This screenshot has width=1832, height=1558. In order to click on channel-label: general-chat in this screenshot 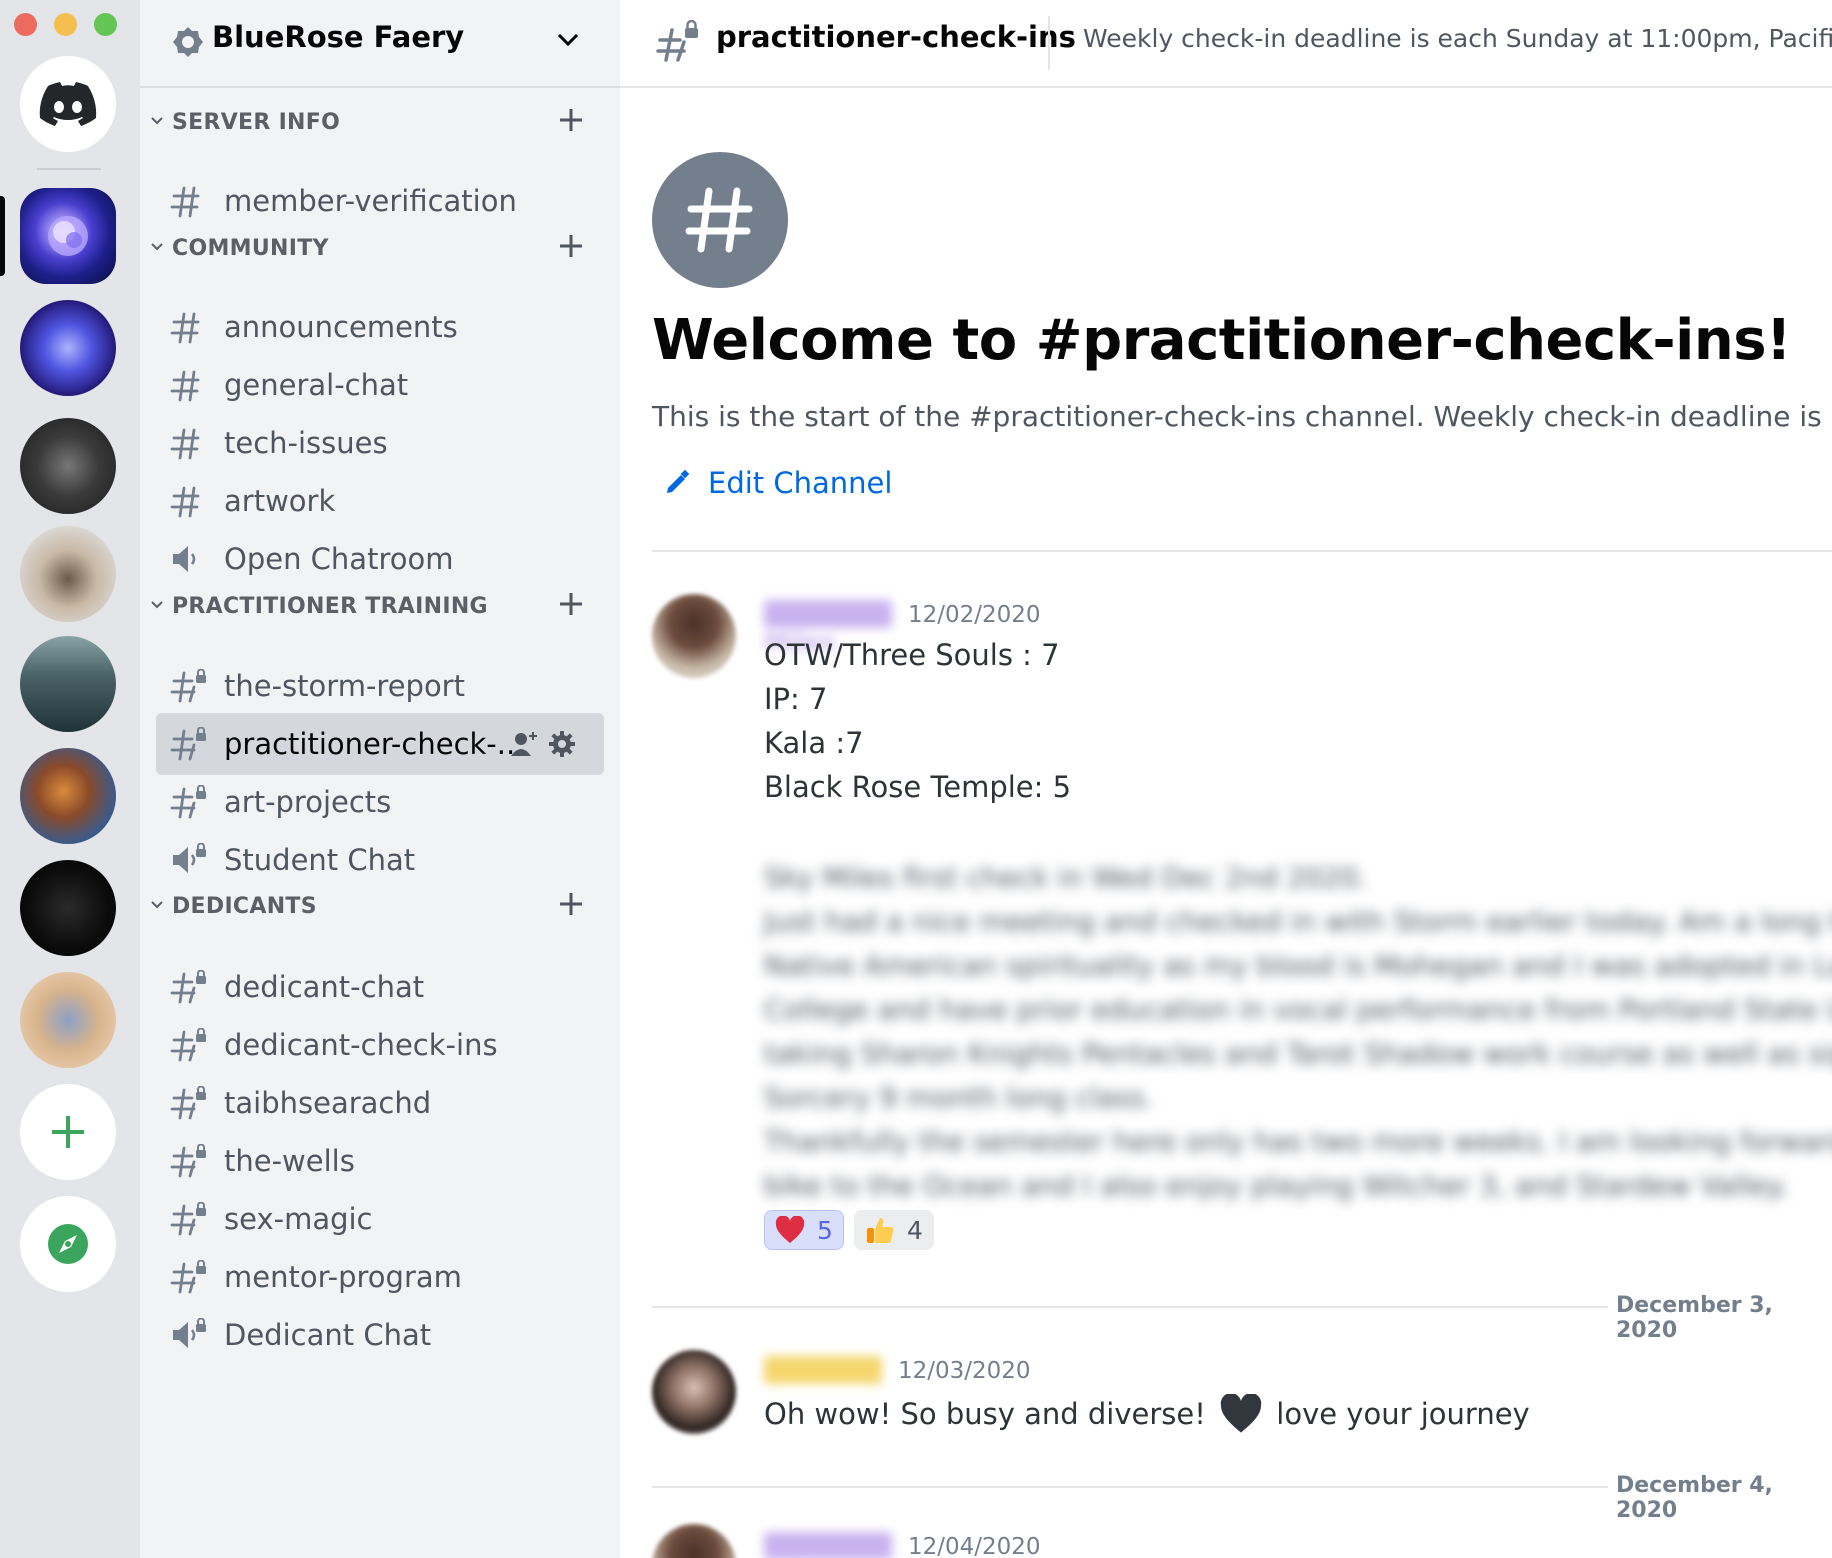, I will do `click(316, 385)`.